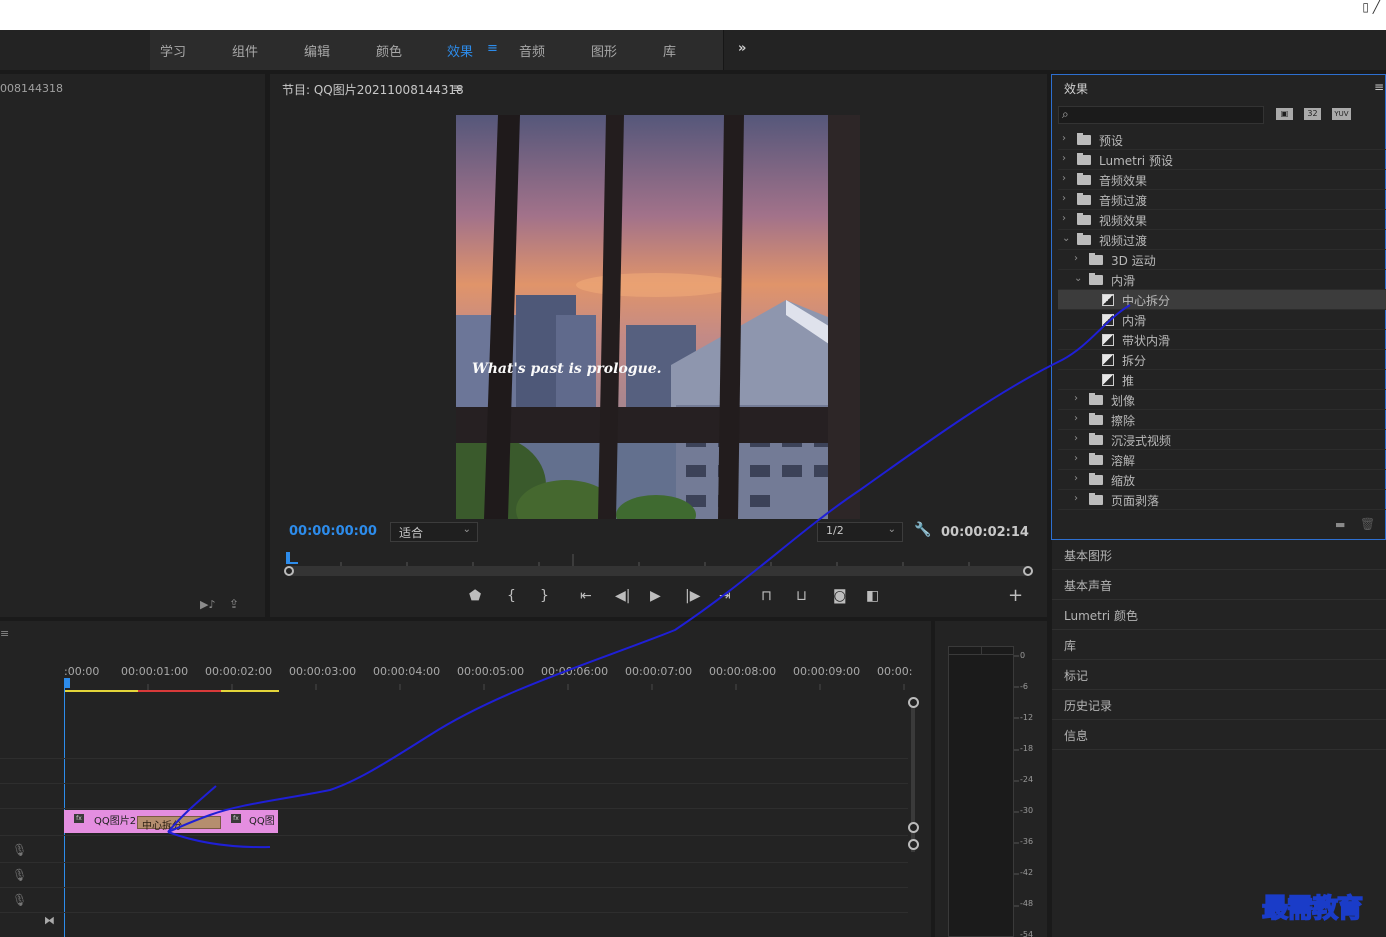 The width and height of the screenshot is (1386, 937). Describe the element at coordinates (1367, 524) in the screenshot. I see `trash-icon: 🗑` at that location.